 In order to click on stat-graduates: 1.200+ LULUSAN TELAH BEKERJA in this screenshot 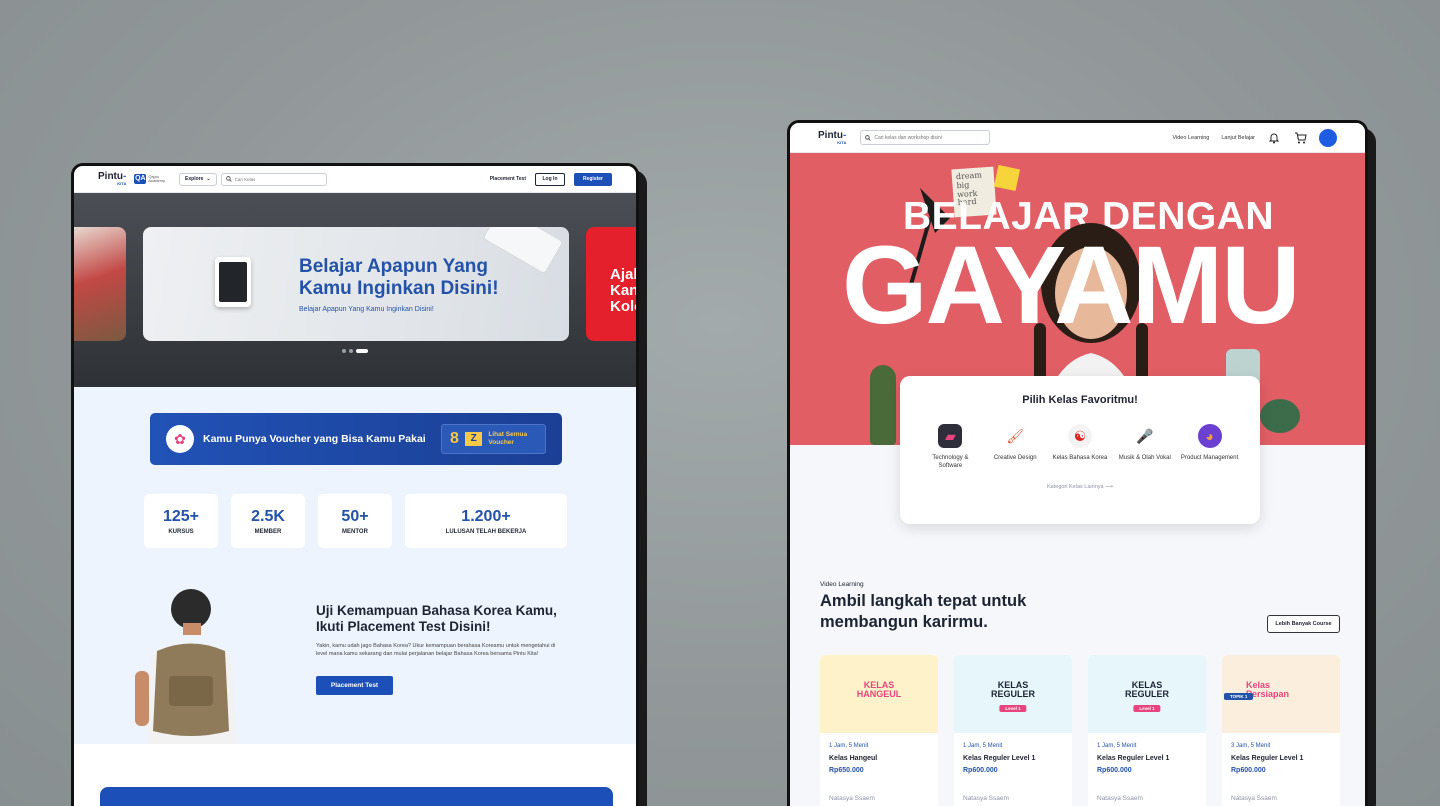, I will do `click(486, 521)`.